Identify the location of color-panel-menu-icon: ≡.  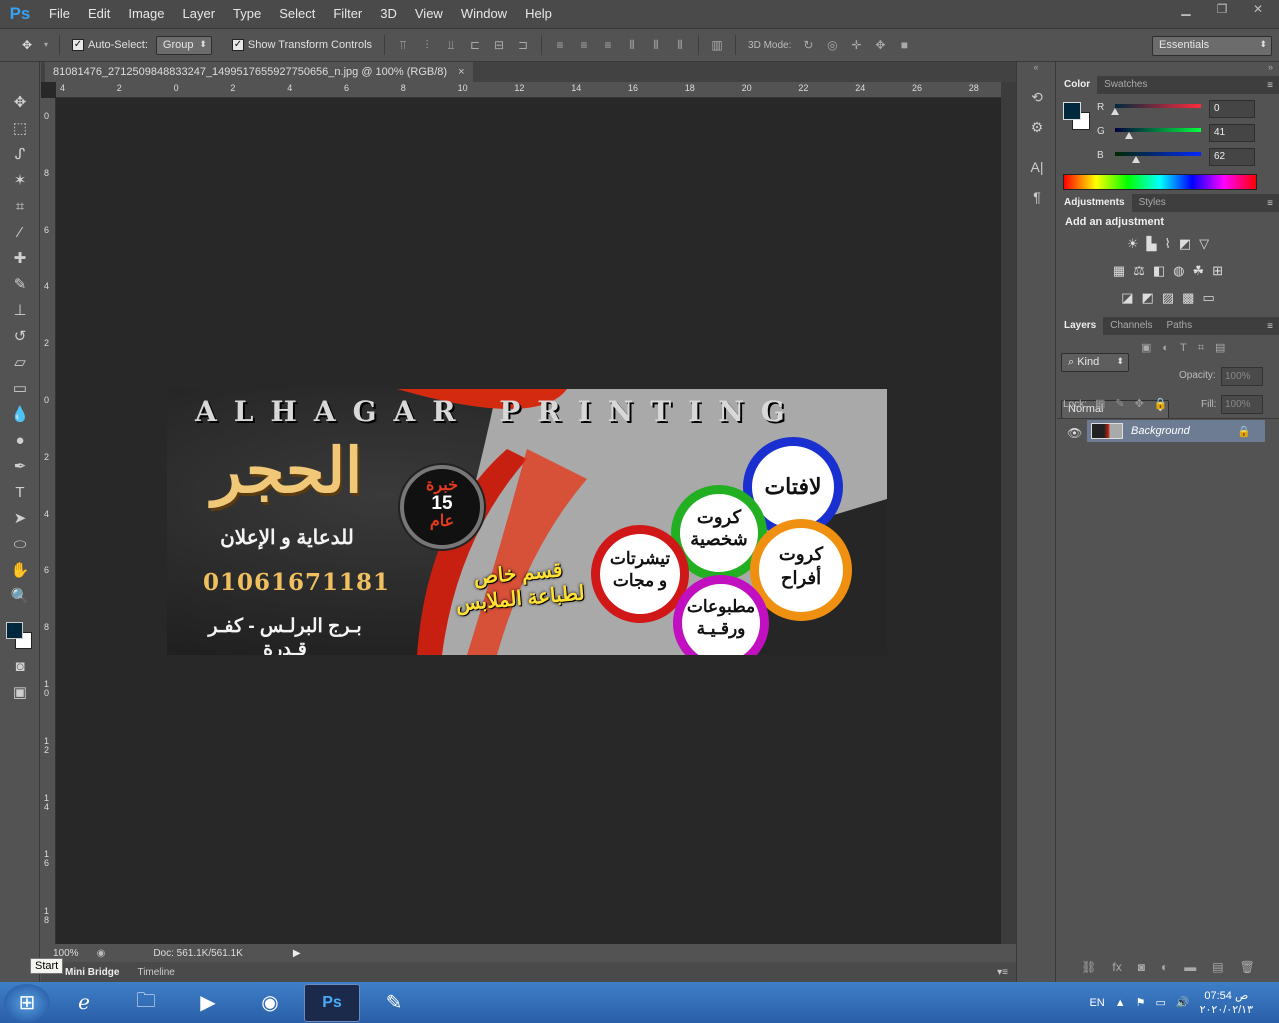
(1270, 85).